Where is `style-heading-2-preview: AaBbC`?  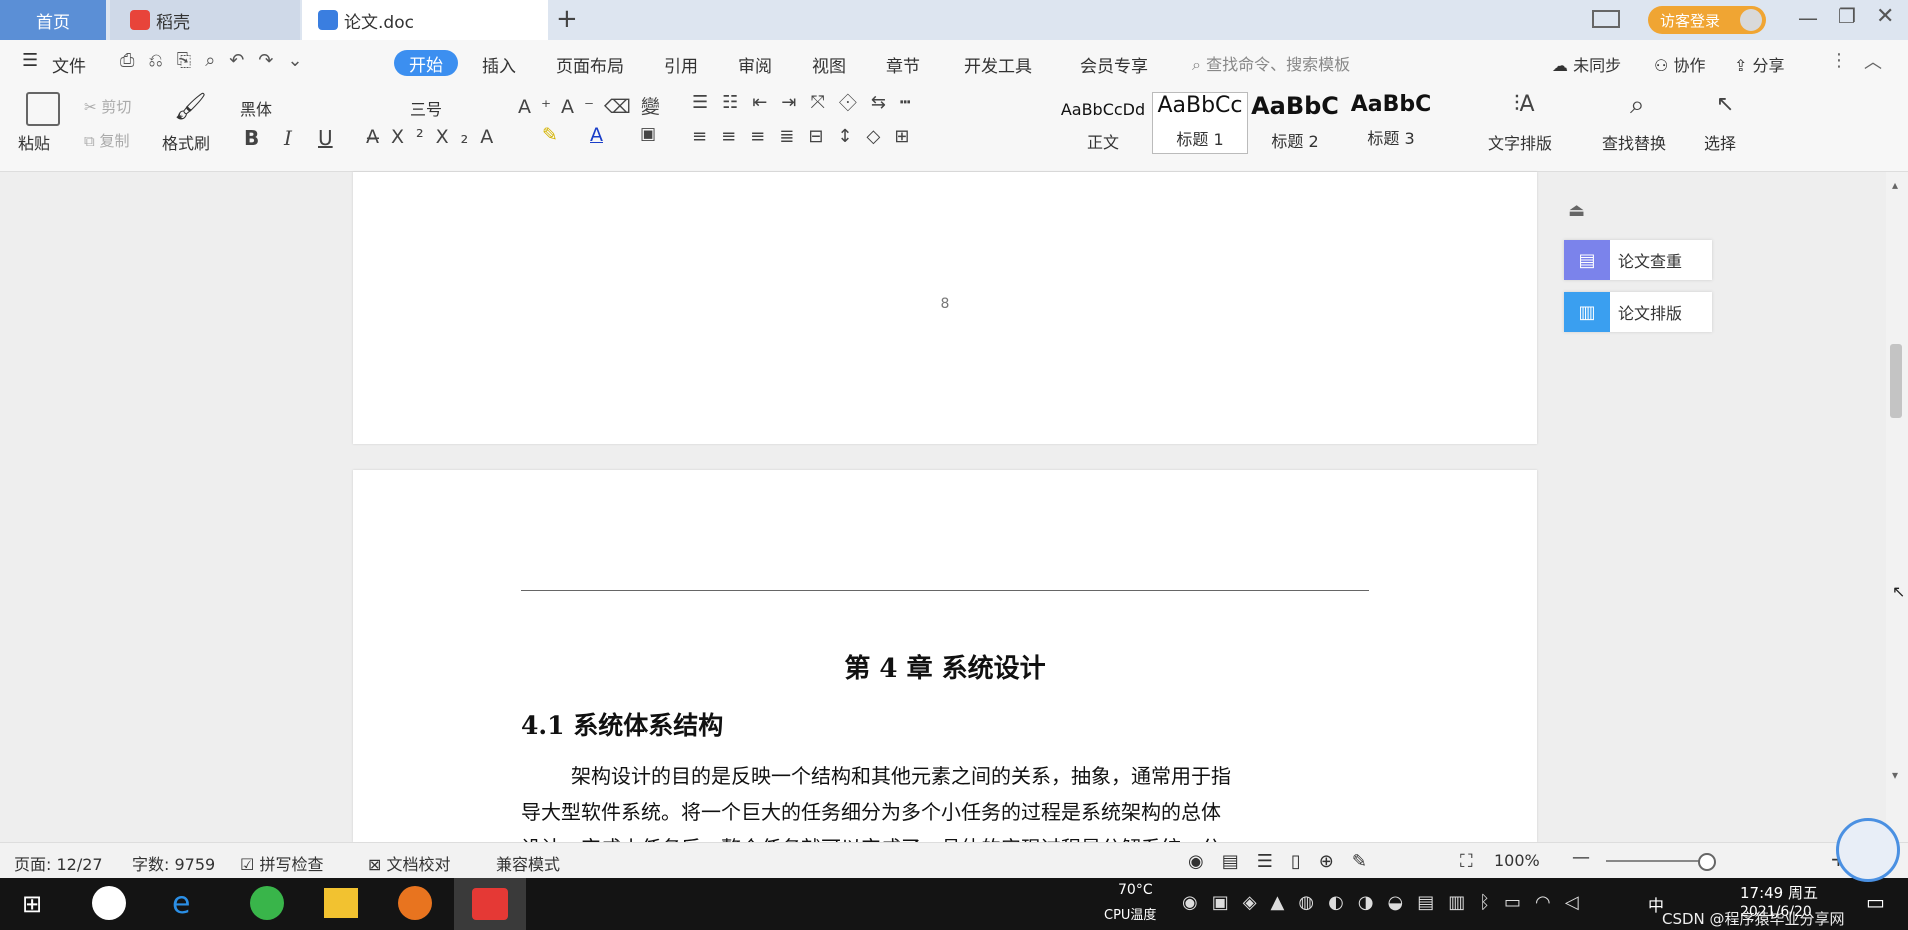 style-heading-2-preview: AaBbC is located at coordinates (1295, 106).